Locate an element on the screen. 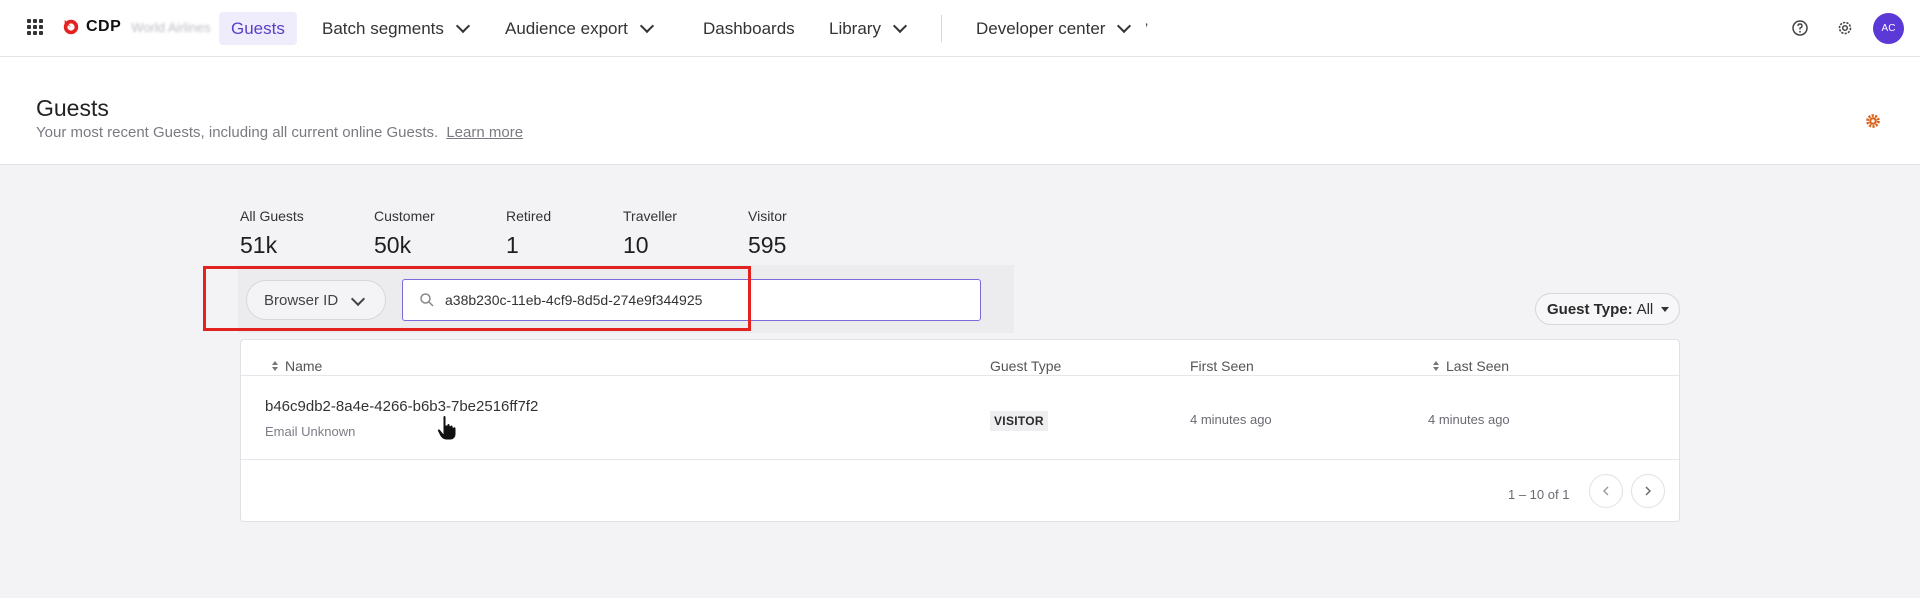 The height and width of the screenshot is (598, 1920). user-avatar: AC is located at coordinates (1888, 28).